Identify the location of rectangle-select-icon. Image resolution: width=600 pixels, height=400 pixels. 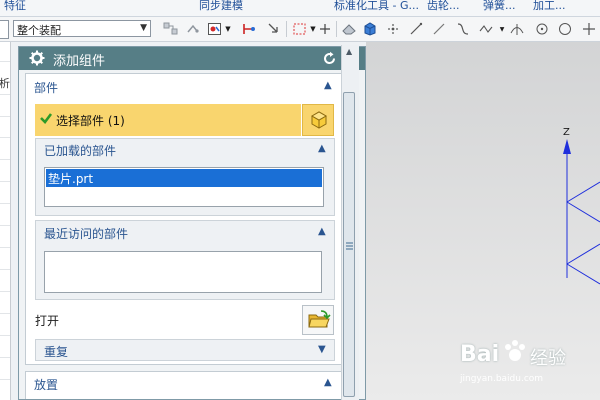
(300, 29).